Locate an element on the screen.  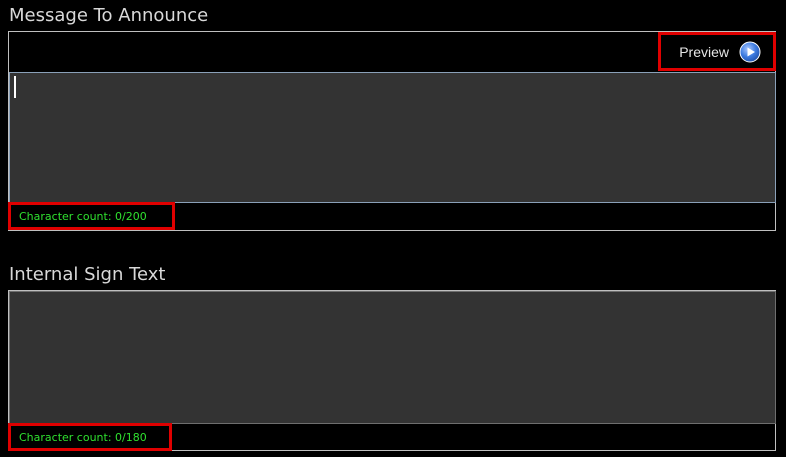
internal-sign-text-title: Internal Sign Text is located at coordinates (87, 274).